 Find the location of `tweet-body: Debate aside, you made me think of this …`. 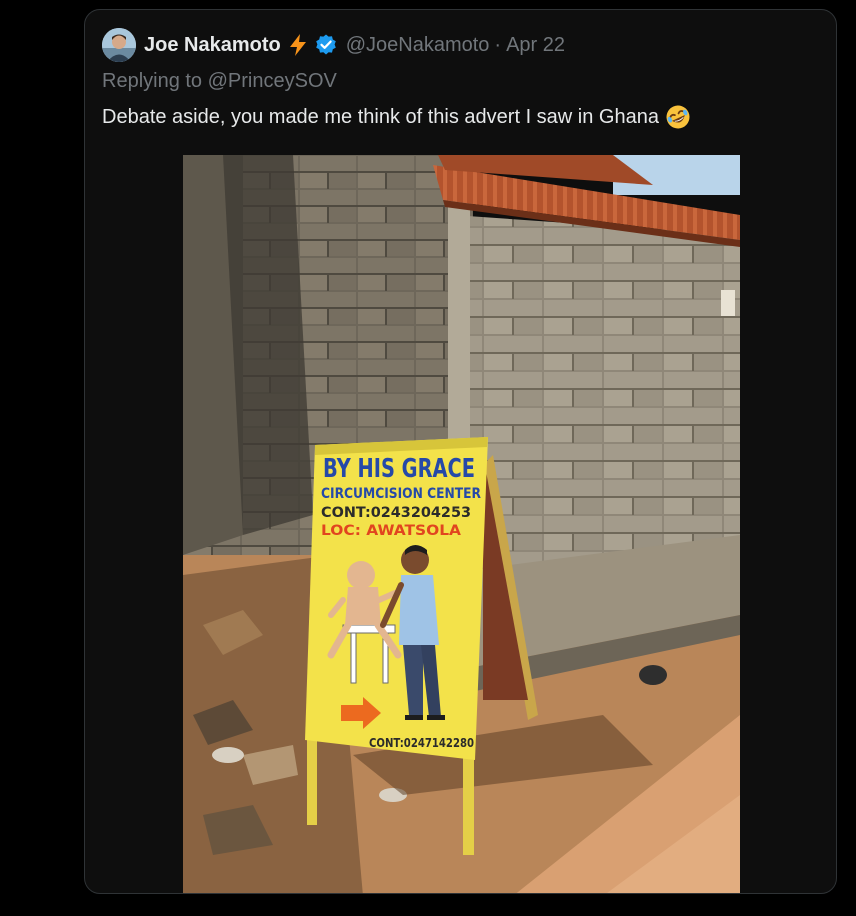

tweet-body: Debate aside, you made me think of this … is located at coordinates (380, 116).